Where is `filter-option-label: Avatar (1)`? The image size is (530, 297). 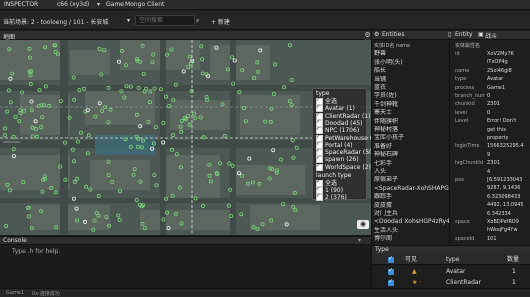
filter-option-label: Avatar (1) is located at coordinates (340, 109).